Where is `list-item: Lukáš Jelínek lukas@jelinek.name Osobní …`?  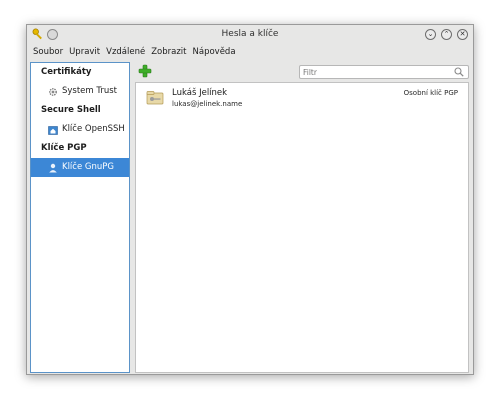 list-item: Lukáš Jelínek lukas@jelinek.name Osobní … is located at coordinates (302, 98).